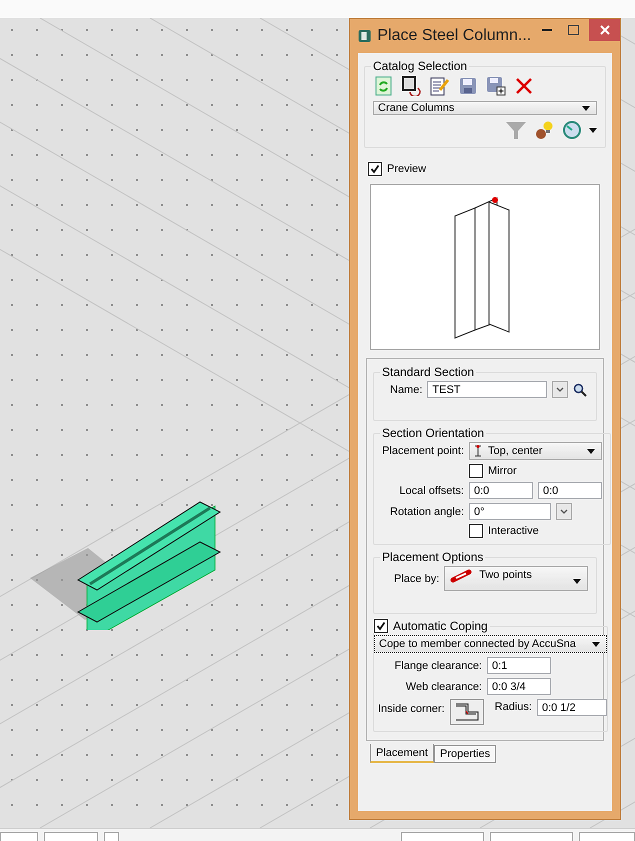 Image resolution: width=635 pixels, height=841 pixels. What do you see at coordinates (422, 451) in the screenshot?
I see `field-label: Placement point:` at bounding box center [422, 451].